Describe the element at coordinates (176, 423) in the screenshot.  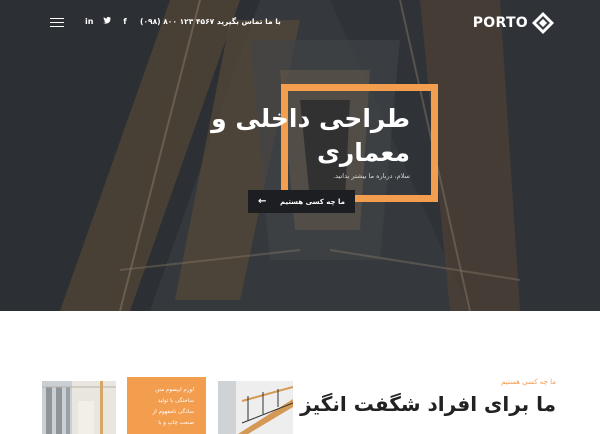
I see `card-line-4: صنعت چاپ و با` at that location.